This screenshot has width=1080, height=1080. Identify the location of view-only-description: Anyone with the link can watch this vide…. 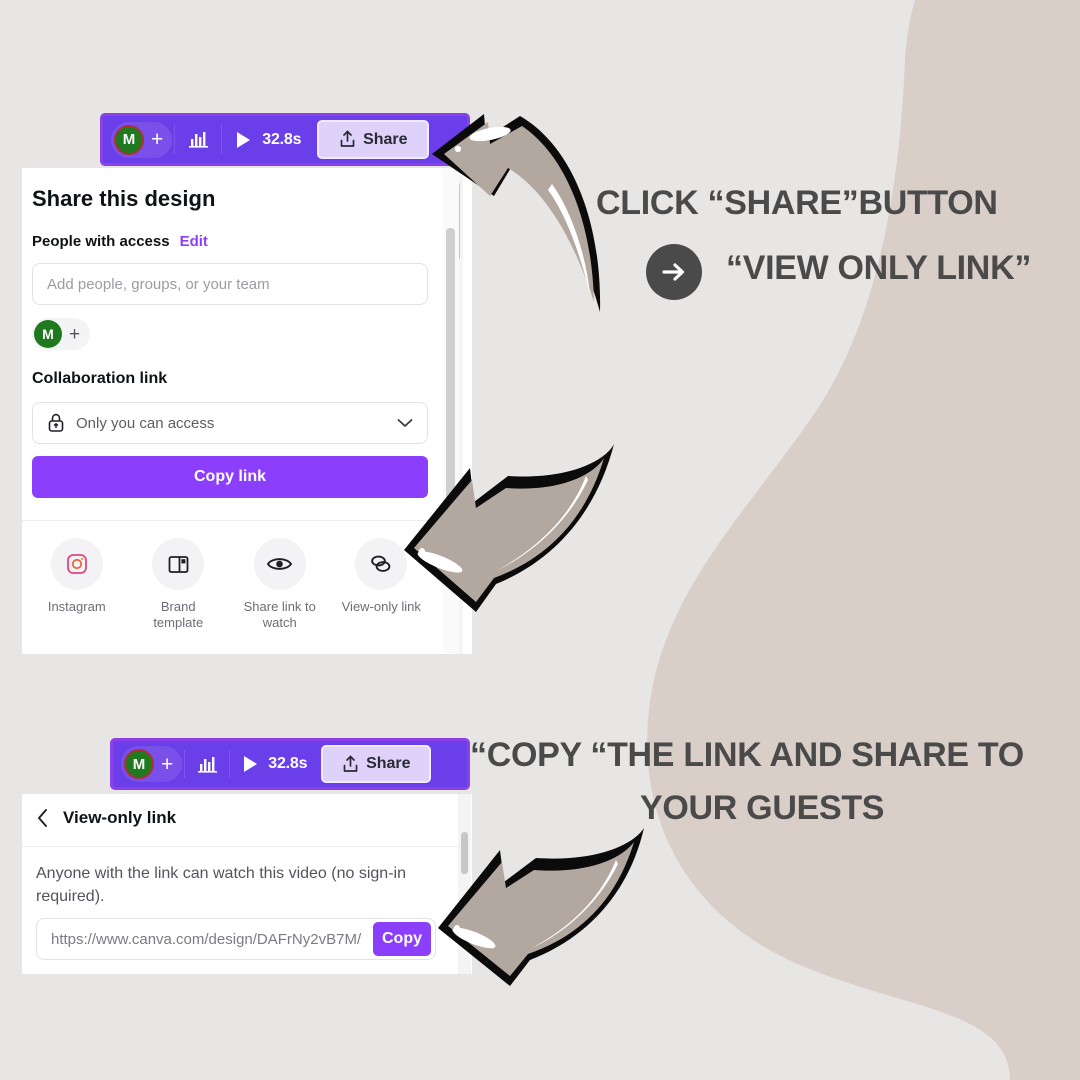
(221, 885).